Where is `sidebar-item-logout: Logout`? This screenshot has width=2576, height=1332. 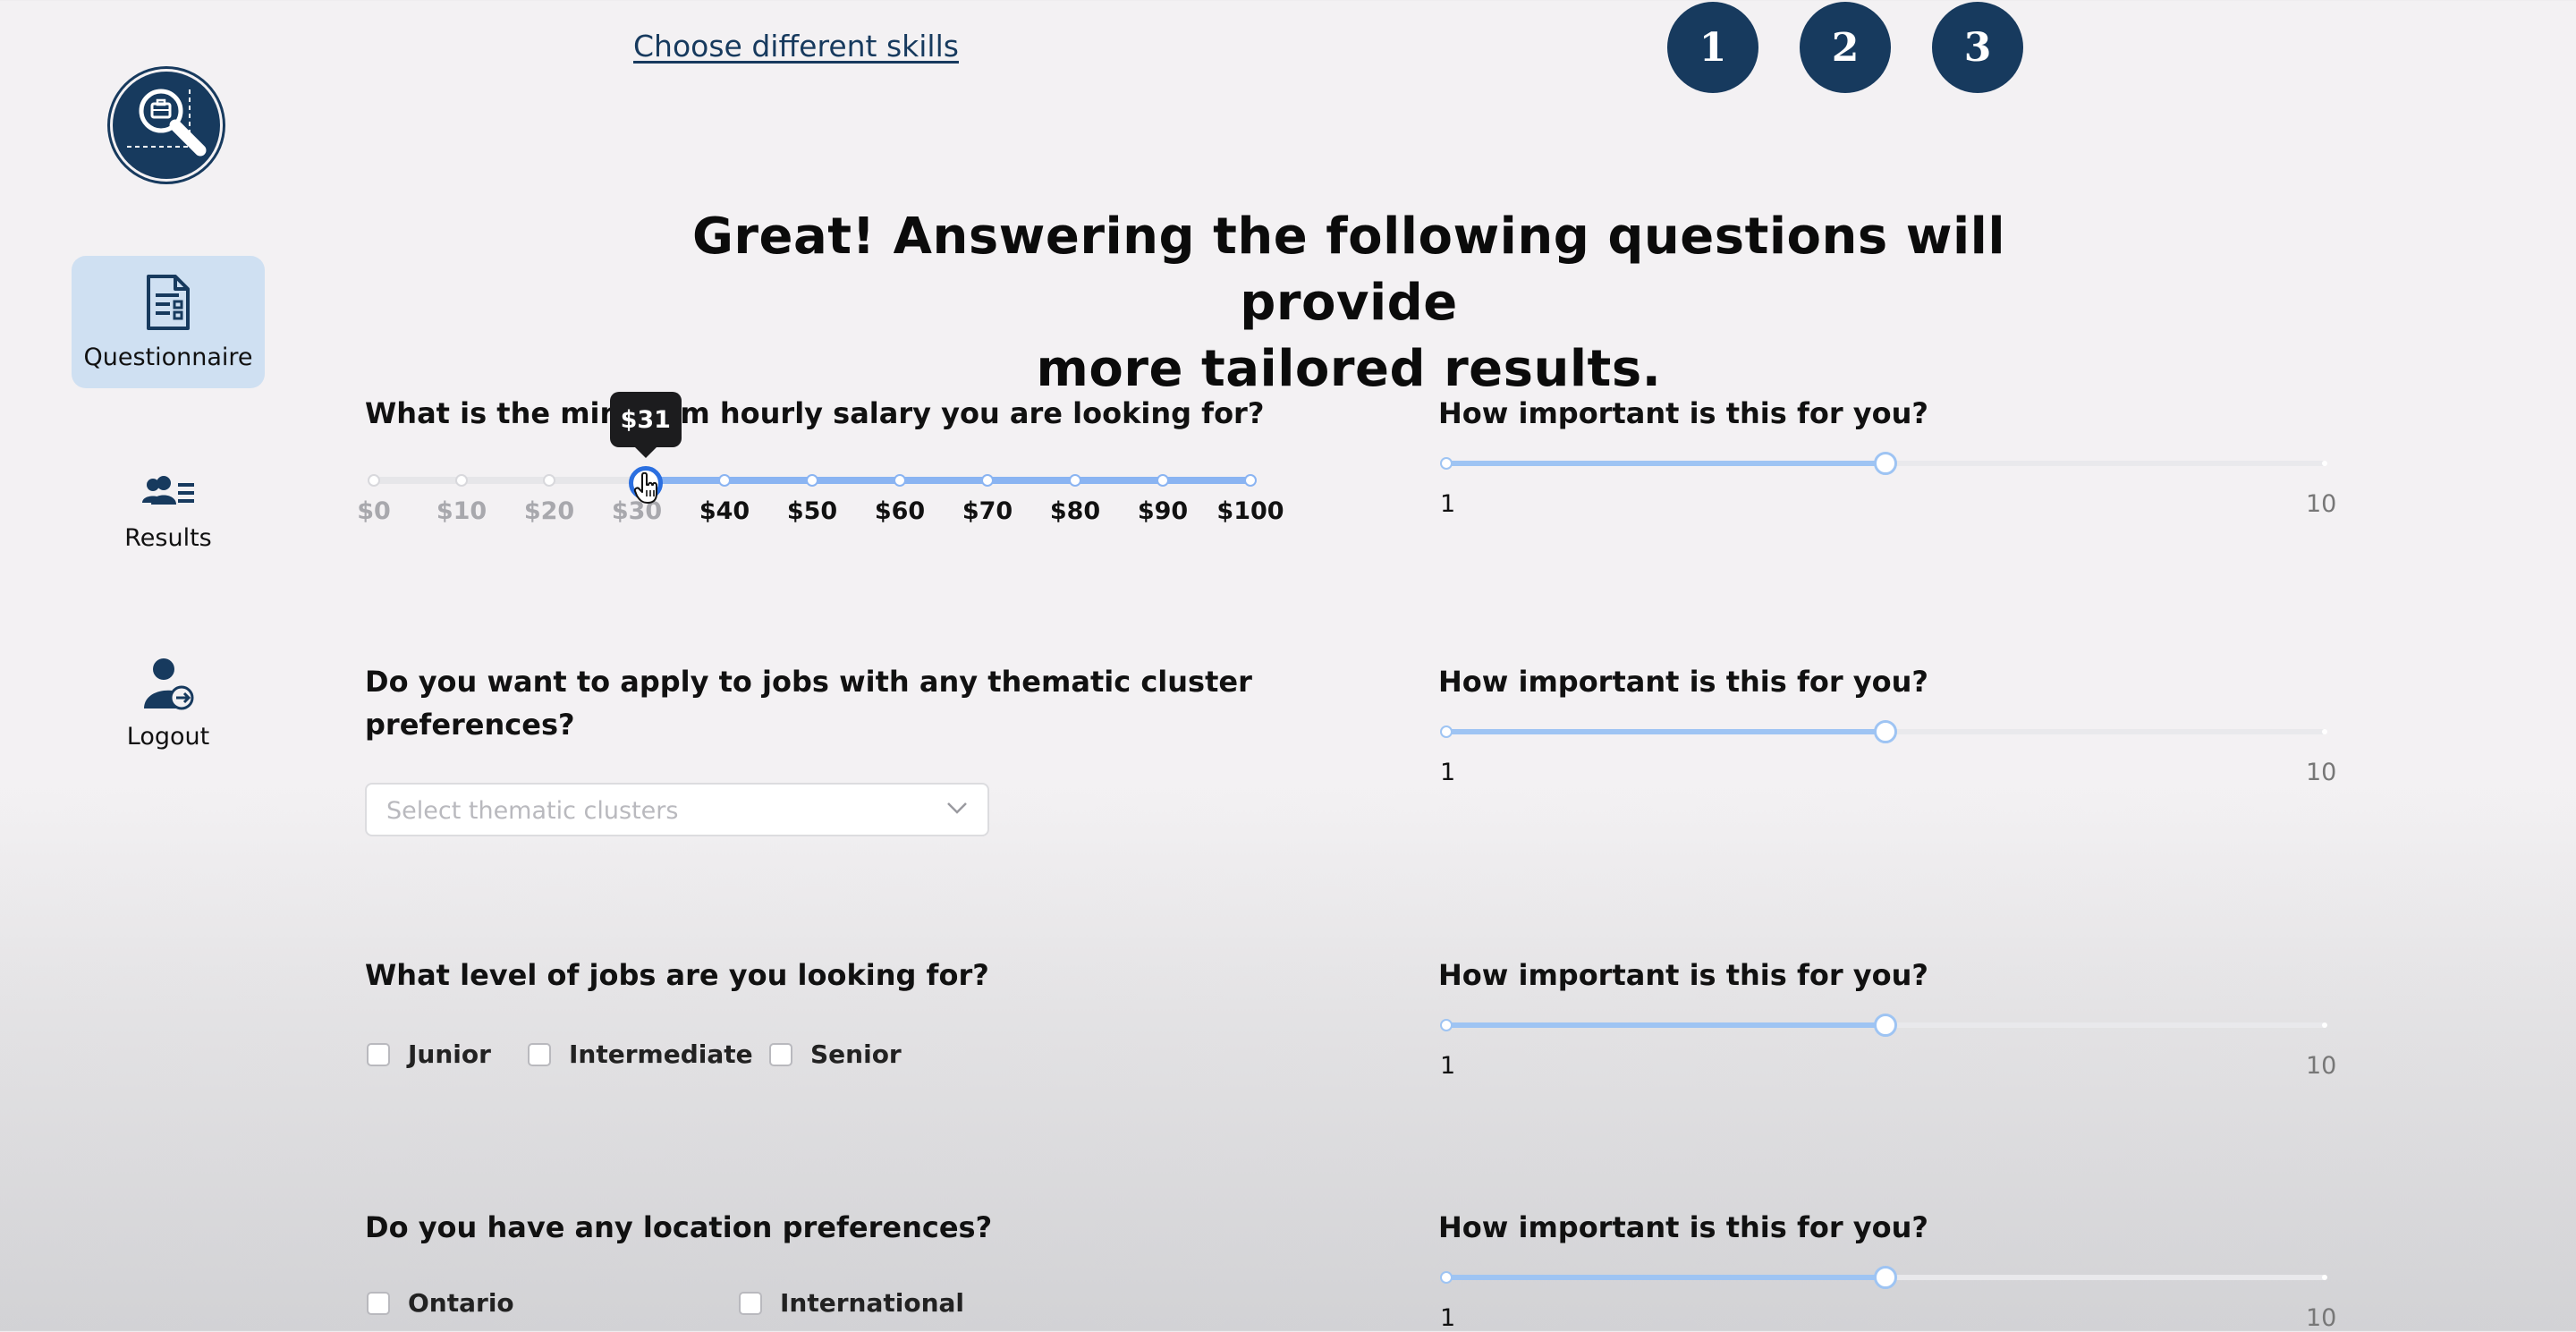 sidebar-item-logout: Logout is located at coordinates (168, 703).